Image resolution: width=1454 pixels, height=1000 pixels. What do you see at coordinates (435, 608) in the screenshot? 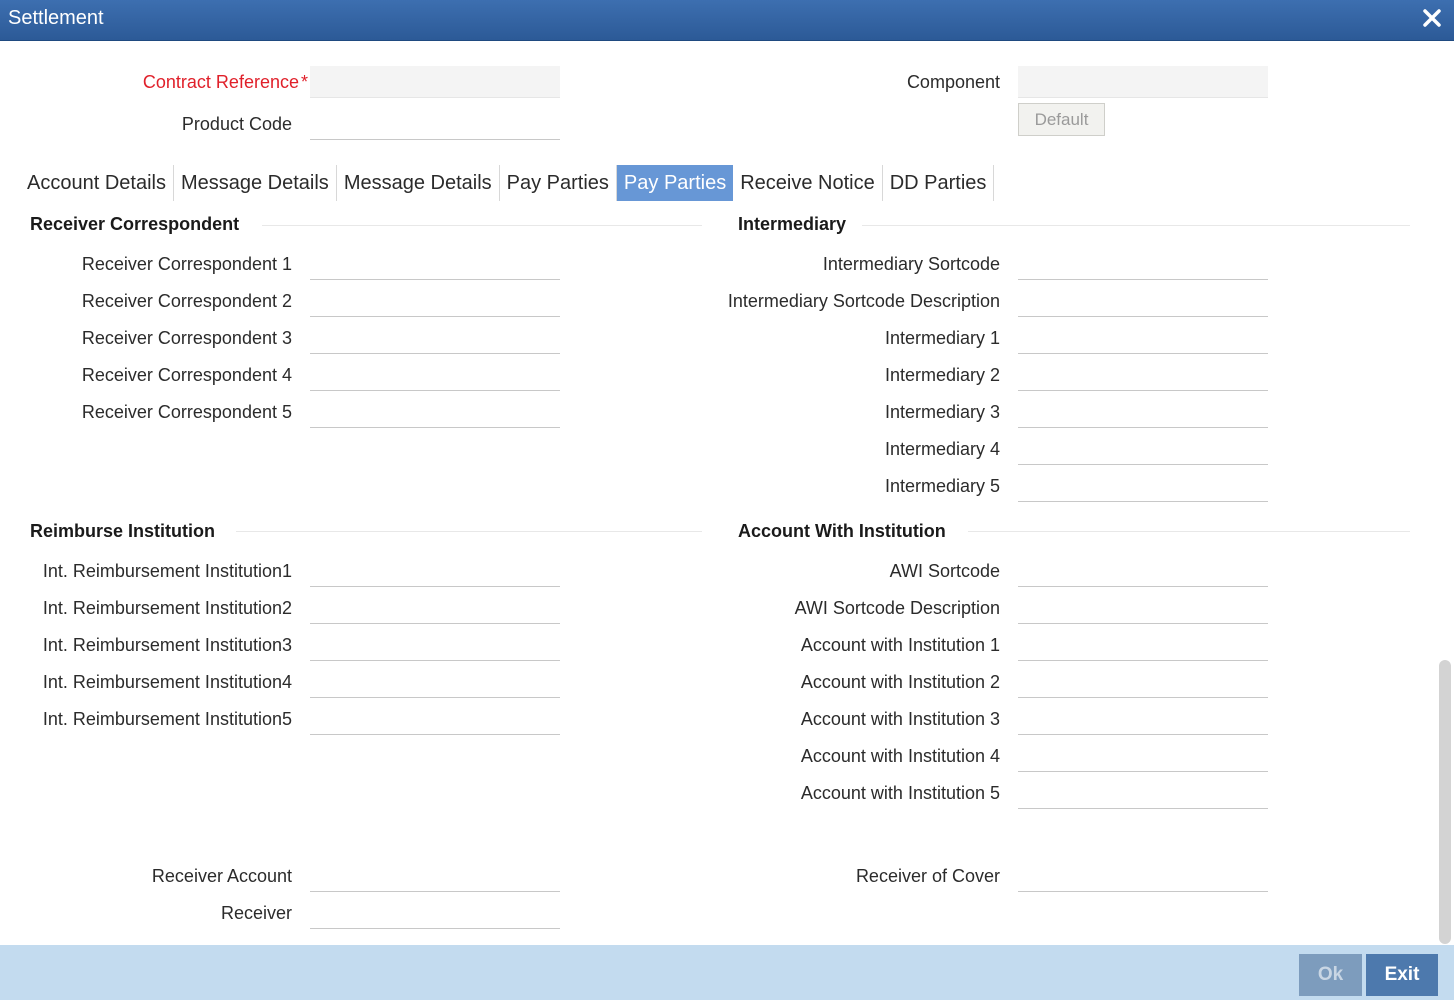
I see `int-reimbursement-institution-2-field` at bounding box center [435, 608].